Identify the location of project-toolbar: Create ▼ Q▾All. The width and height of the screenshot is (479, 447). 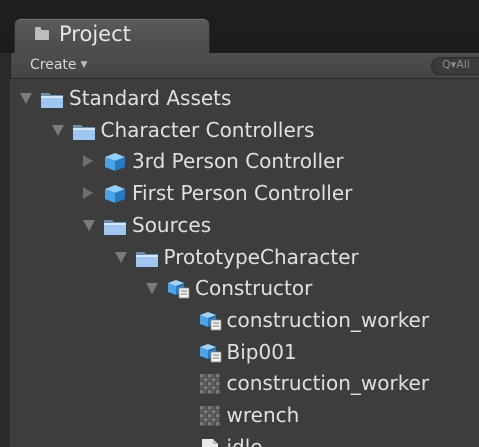
(239, 66).